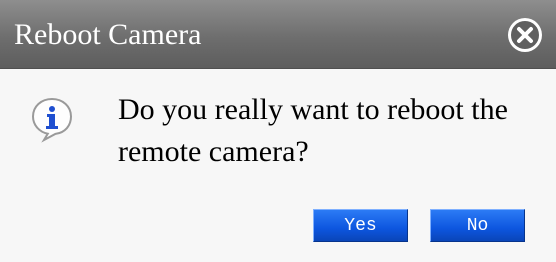 Image resolution: width=556 pixels, height=262 pixels. Describe the element at coordinates (477, 225) in the screenshot. I see `no-button: No` at that location.